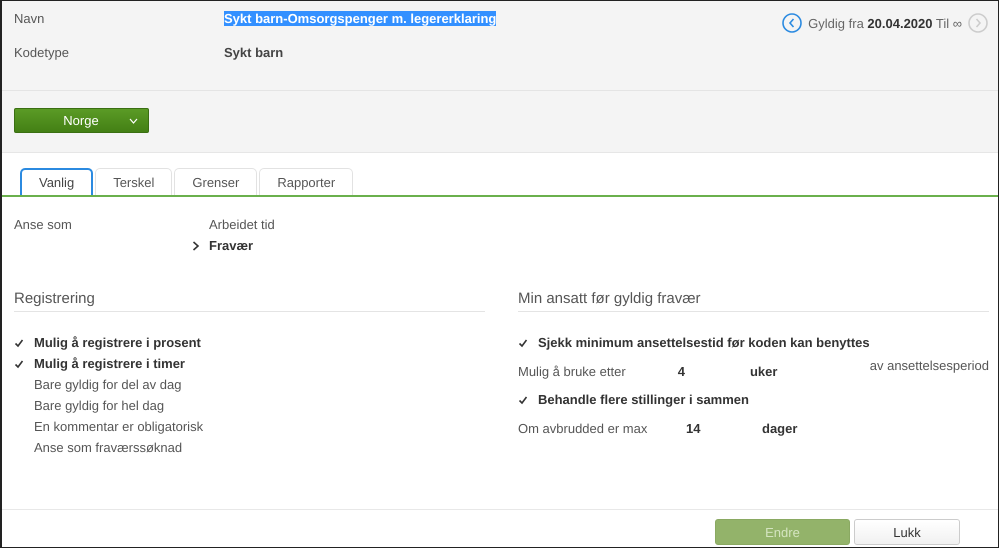 The width and height of the screenshot is (999, 548). Describe the element at coordinates (30, 18) in the screenshot. I see `field-label: Navn` at that location.